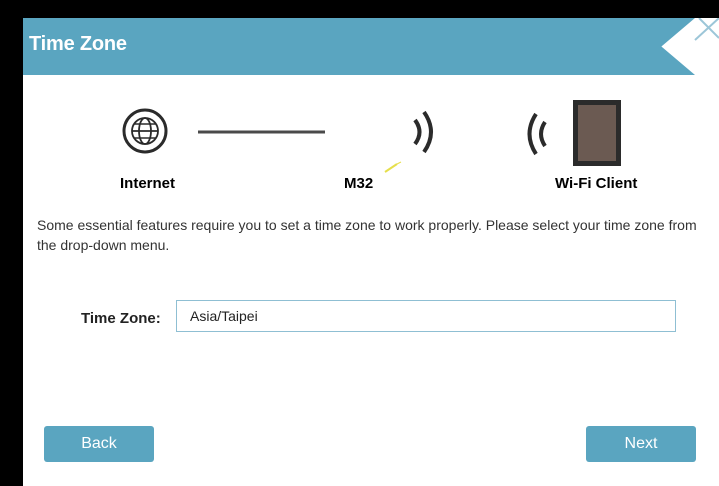  Describe the element at coordinates (697, 38) in the screenshot. I see `close-icon` at that location.